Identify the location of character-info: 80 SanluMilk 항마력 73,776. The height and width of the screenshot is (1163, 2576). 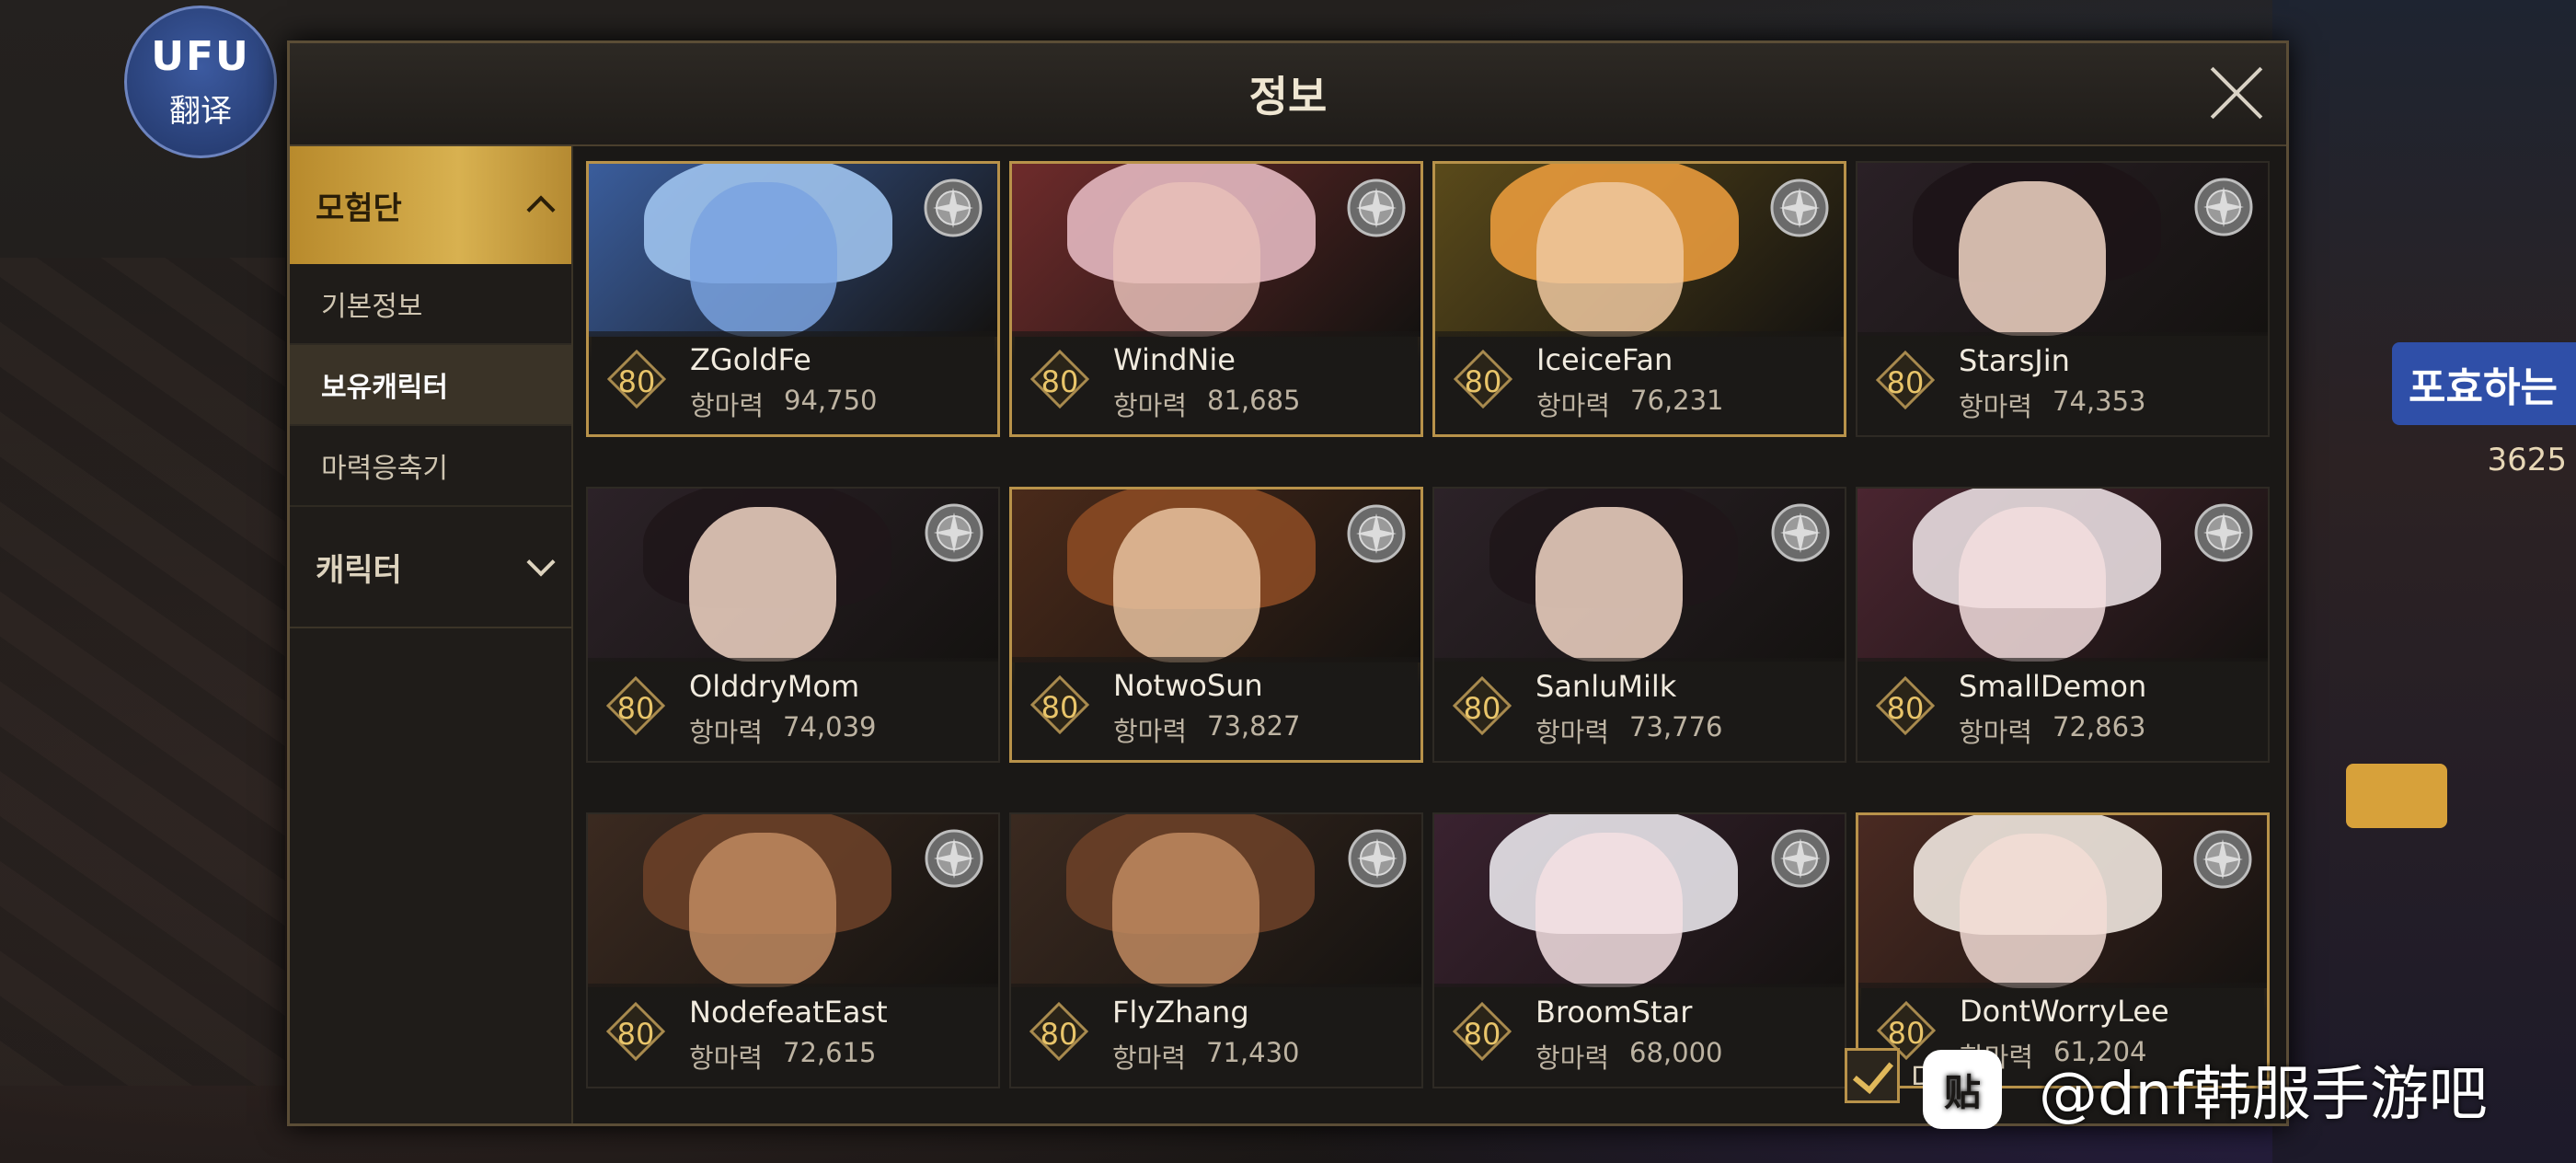
(1639, 710).